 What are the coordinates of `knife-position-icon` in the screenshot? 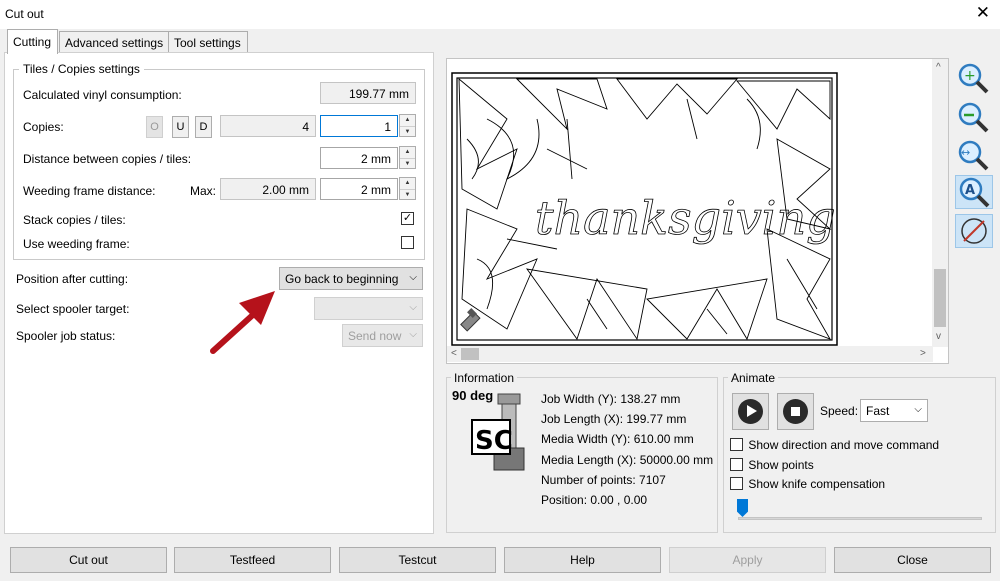 It's located at (470, 320).